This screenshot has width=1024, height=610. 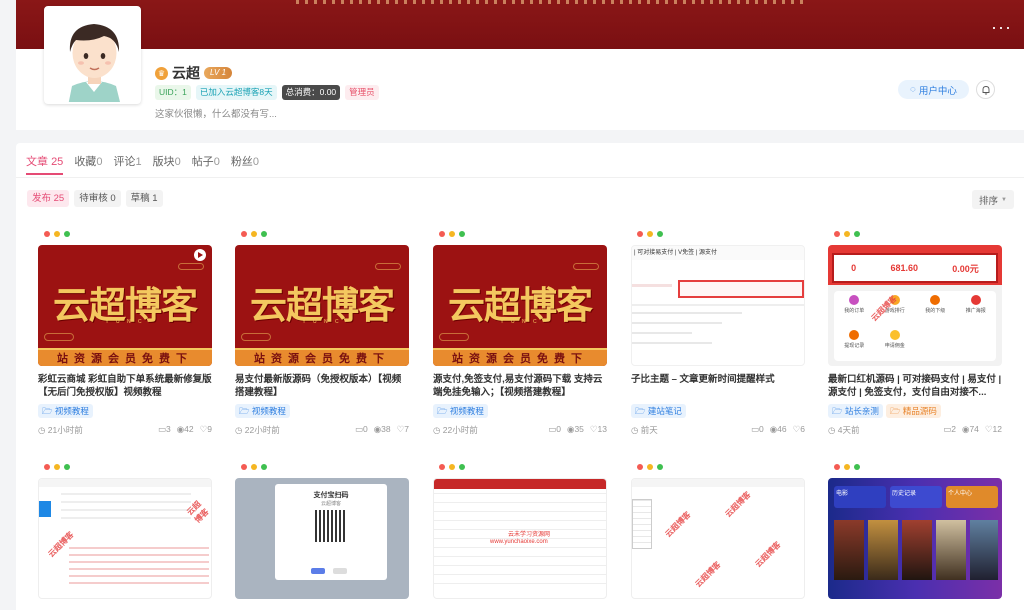 What do you see at coordinates (965, 268) in the screenshot?
I see `stat-value: 0.00元` at bounding box center [965, 268].